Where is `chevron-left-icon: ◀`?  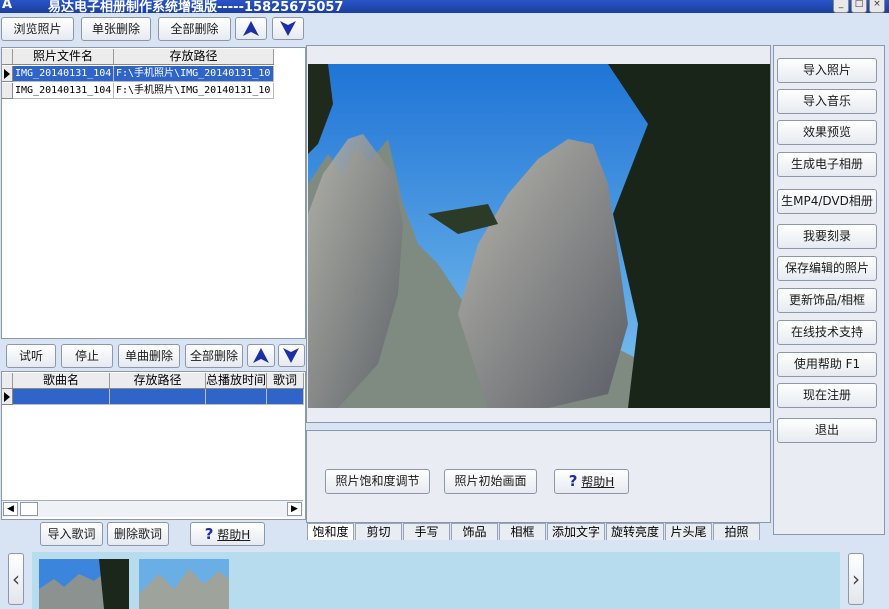
chevron-left-icon: ◀ is located at coordinates (10, 509).